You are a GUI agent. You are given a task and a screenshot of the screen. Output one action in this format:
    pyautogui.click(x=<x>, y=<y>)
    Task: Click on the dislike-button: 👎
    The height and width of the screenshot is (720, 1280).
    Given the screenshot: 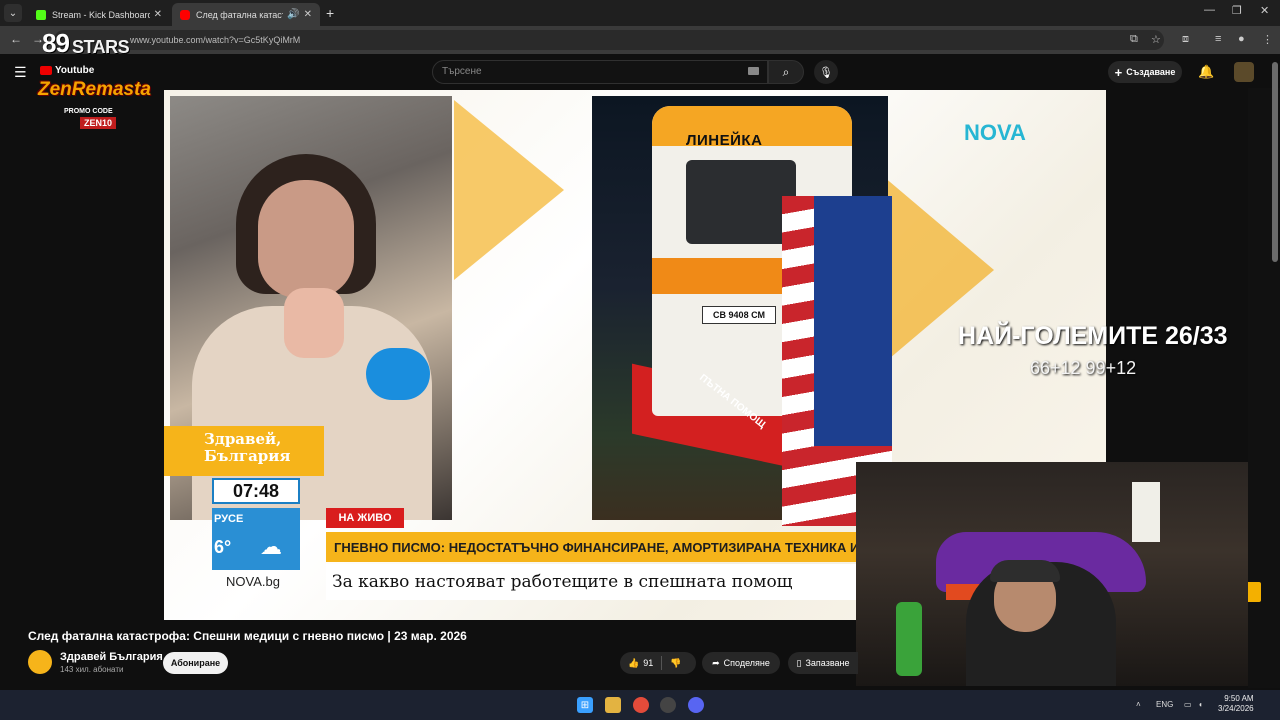 What is the action you would take?
    pyautogui.click(x=675, y=663)
    